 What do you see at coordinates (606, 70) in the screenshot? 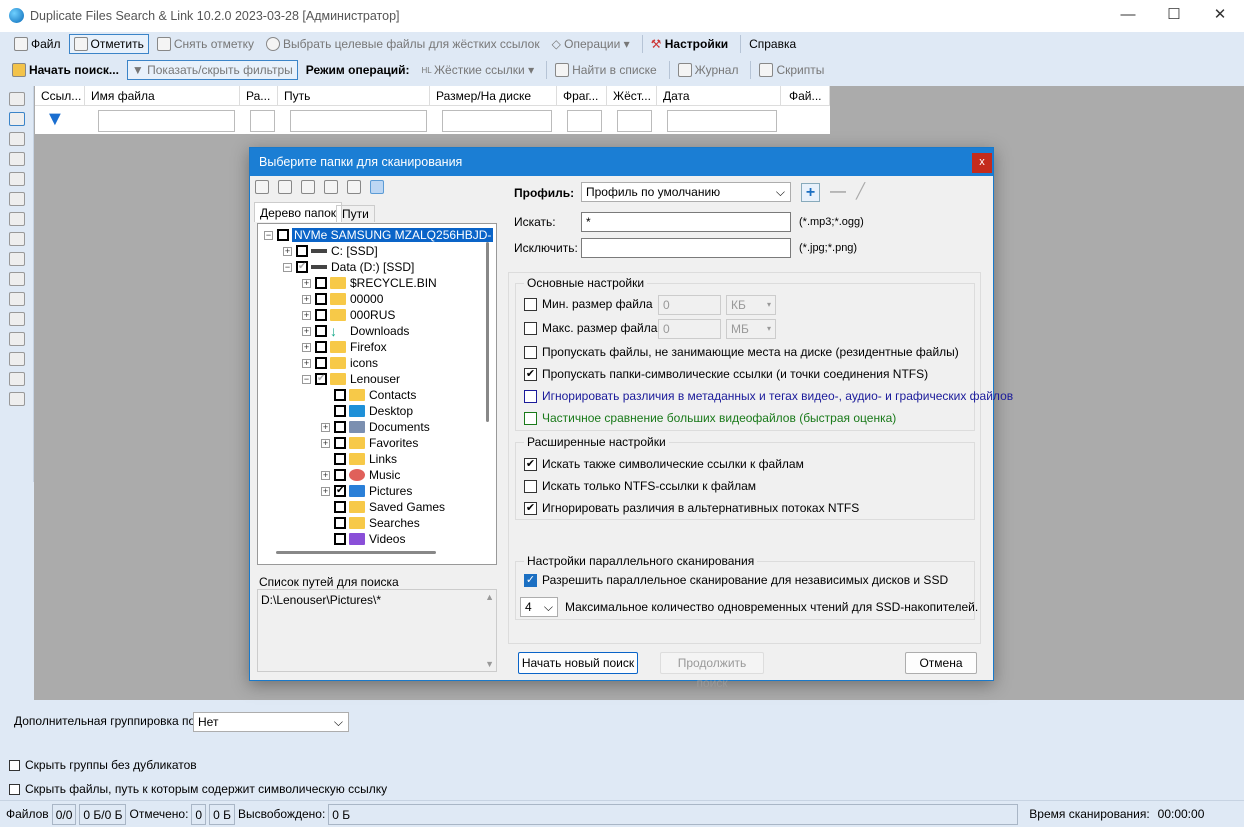
I see `find-in-list-button: Найти в списке` at bounding box center [606, 70].